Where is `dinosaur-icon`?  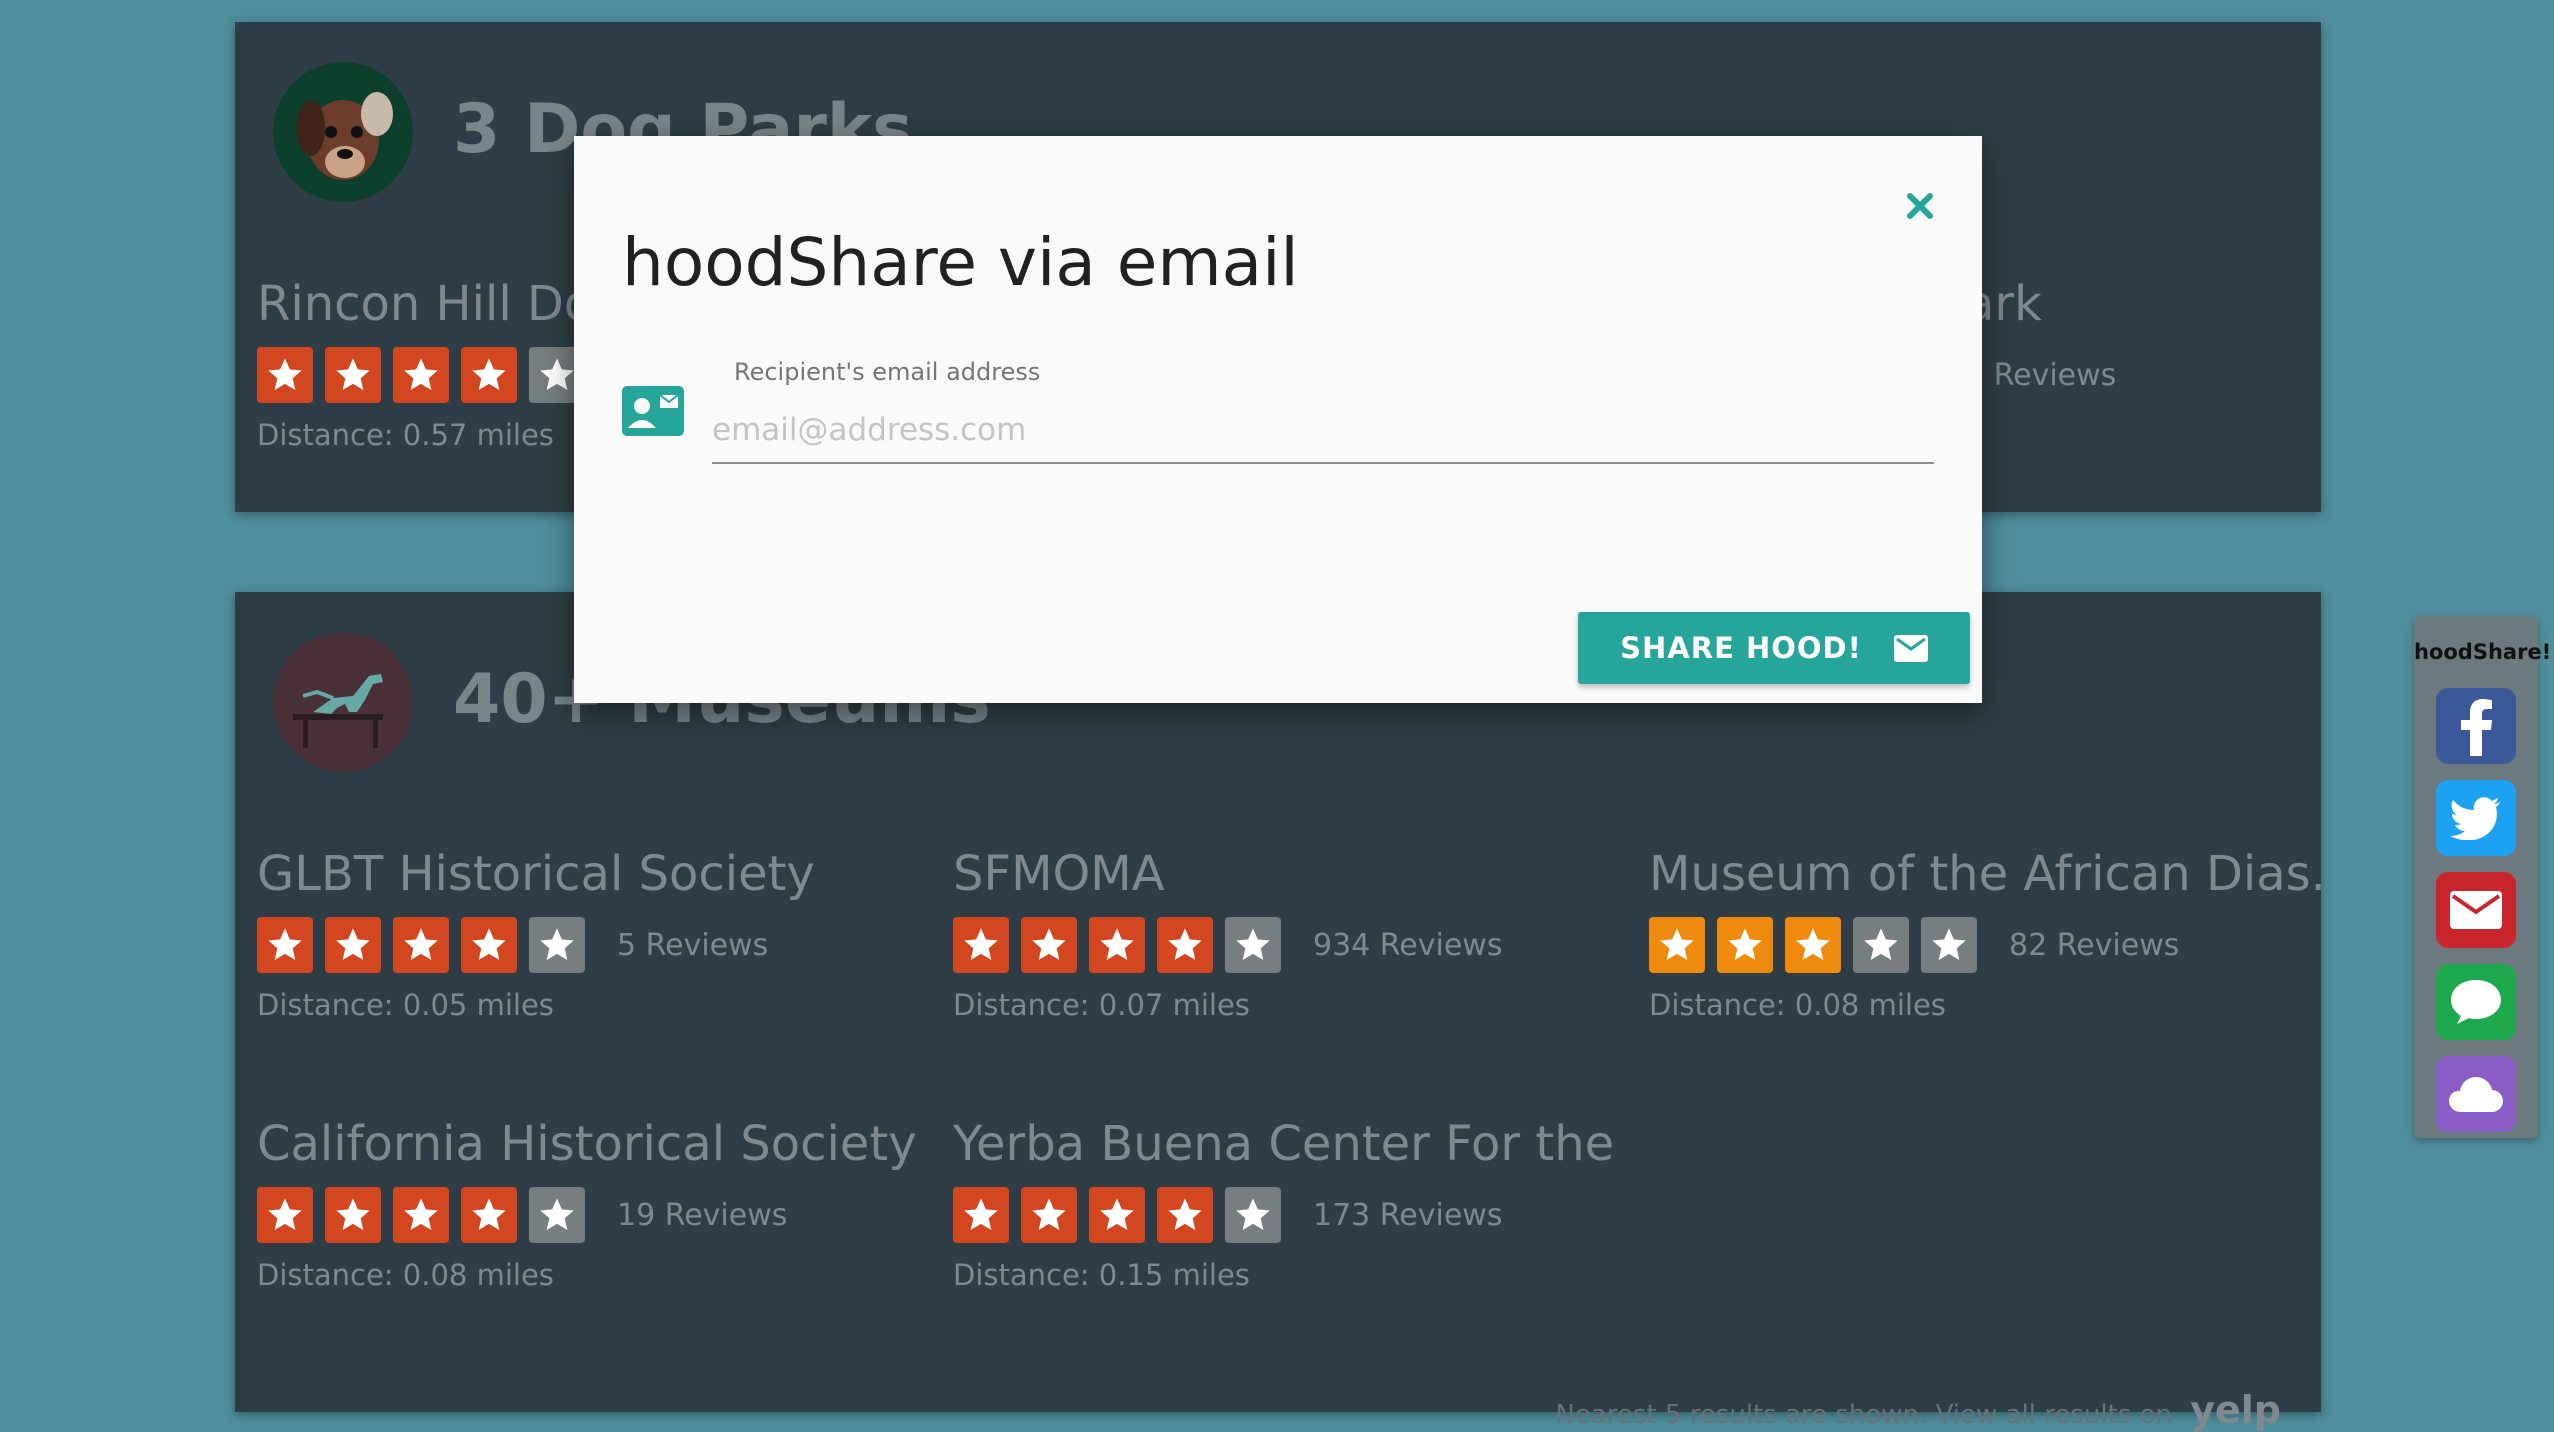 dinosaur-icon is located at coordinates (343, 702).